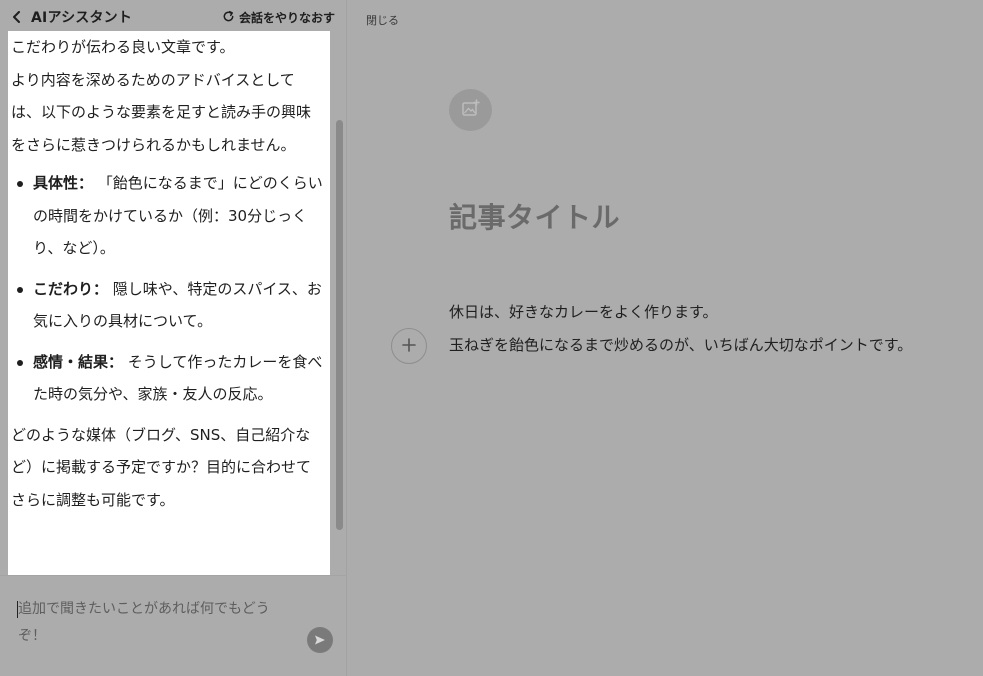 This screenshot has width=983, height=676. Describe the element at coordinates (534, 216) in the screenshot. I see `article-title: 記事タイトル` at that location.